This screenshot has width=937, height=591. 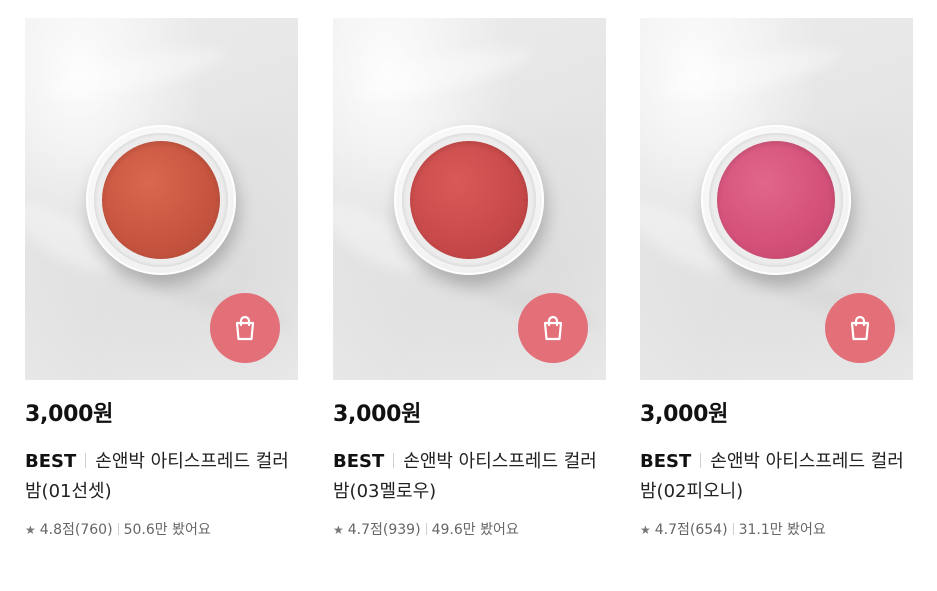 I want to click on product-name: BEST 손앤박 아티스프레드 컬러밤(02피오니), so click(x=776, y=477).